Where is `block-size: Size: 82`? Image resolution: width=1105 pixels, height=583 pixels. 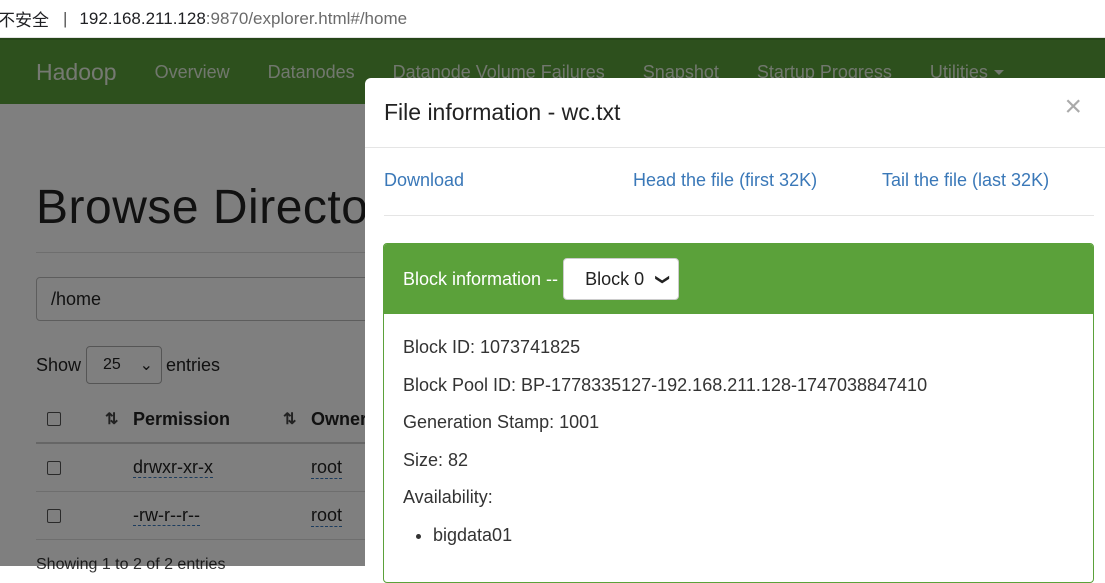
block-size: Size: 82 is located at coordinates (436, 459).